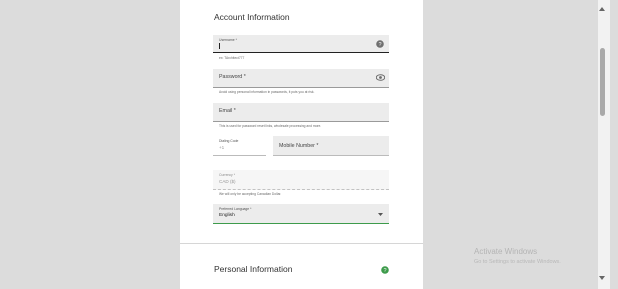 The height and width of the screenshot is (289, 618). I want to click on caret-down-icon, so click(380, 214).